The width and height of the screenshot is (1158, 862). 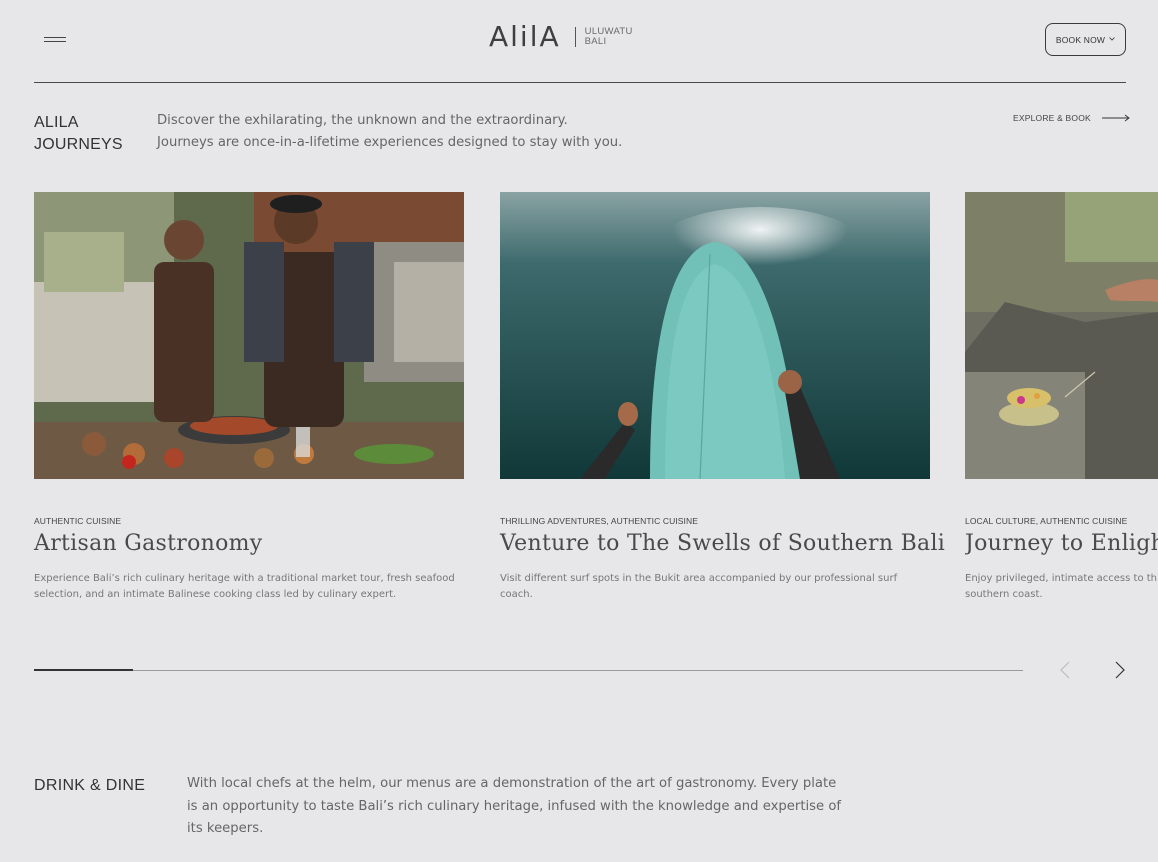 What do you see at coordinates (715, 335) in the screenshot?
I see `surfboard-ocean-photo` at bounding box center [715, 335].